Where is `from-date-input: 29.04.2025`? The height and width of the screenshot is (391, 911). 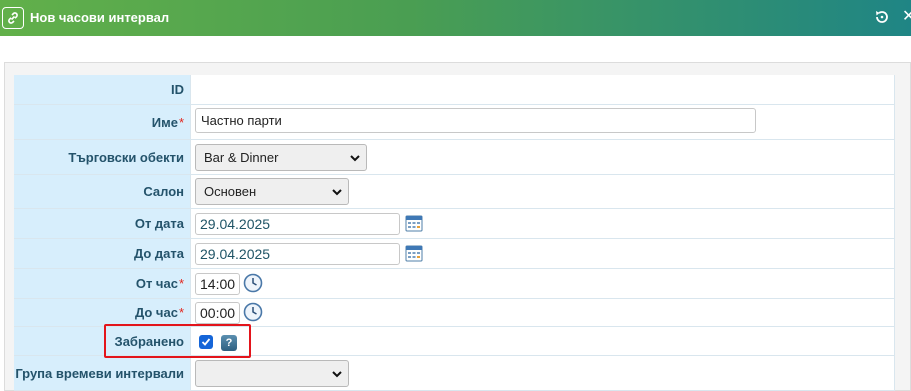
from-date-input: 29.04.2025 is located at coordinates (297, 224).